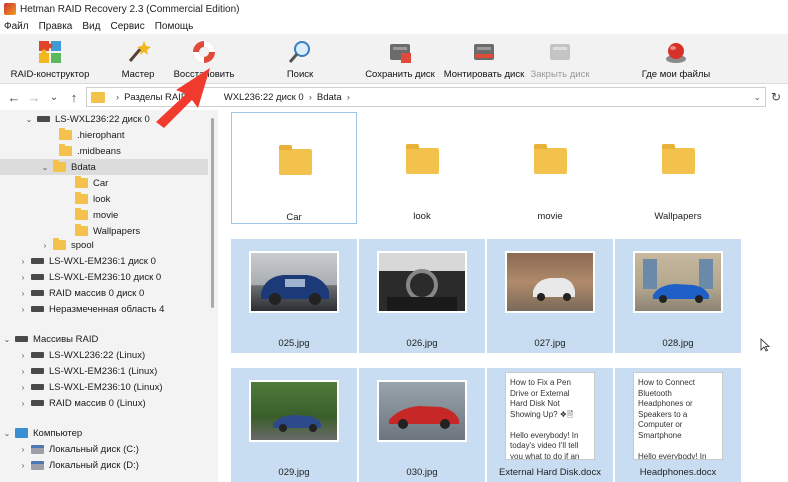 This screenshot has width=788, height=482. What do you see at coordinates (174, 26) in the screenshot?
I see `menu-help: Помощь` at bounding box center [174, 26].